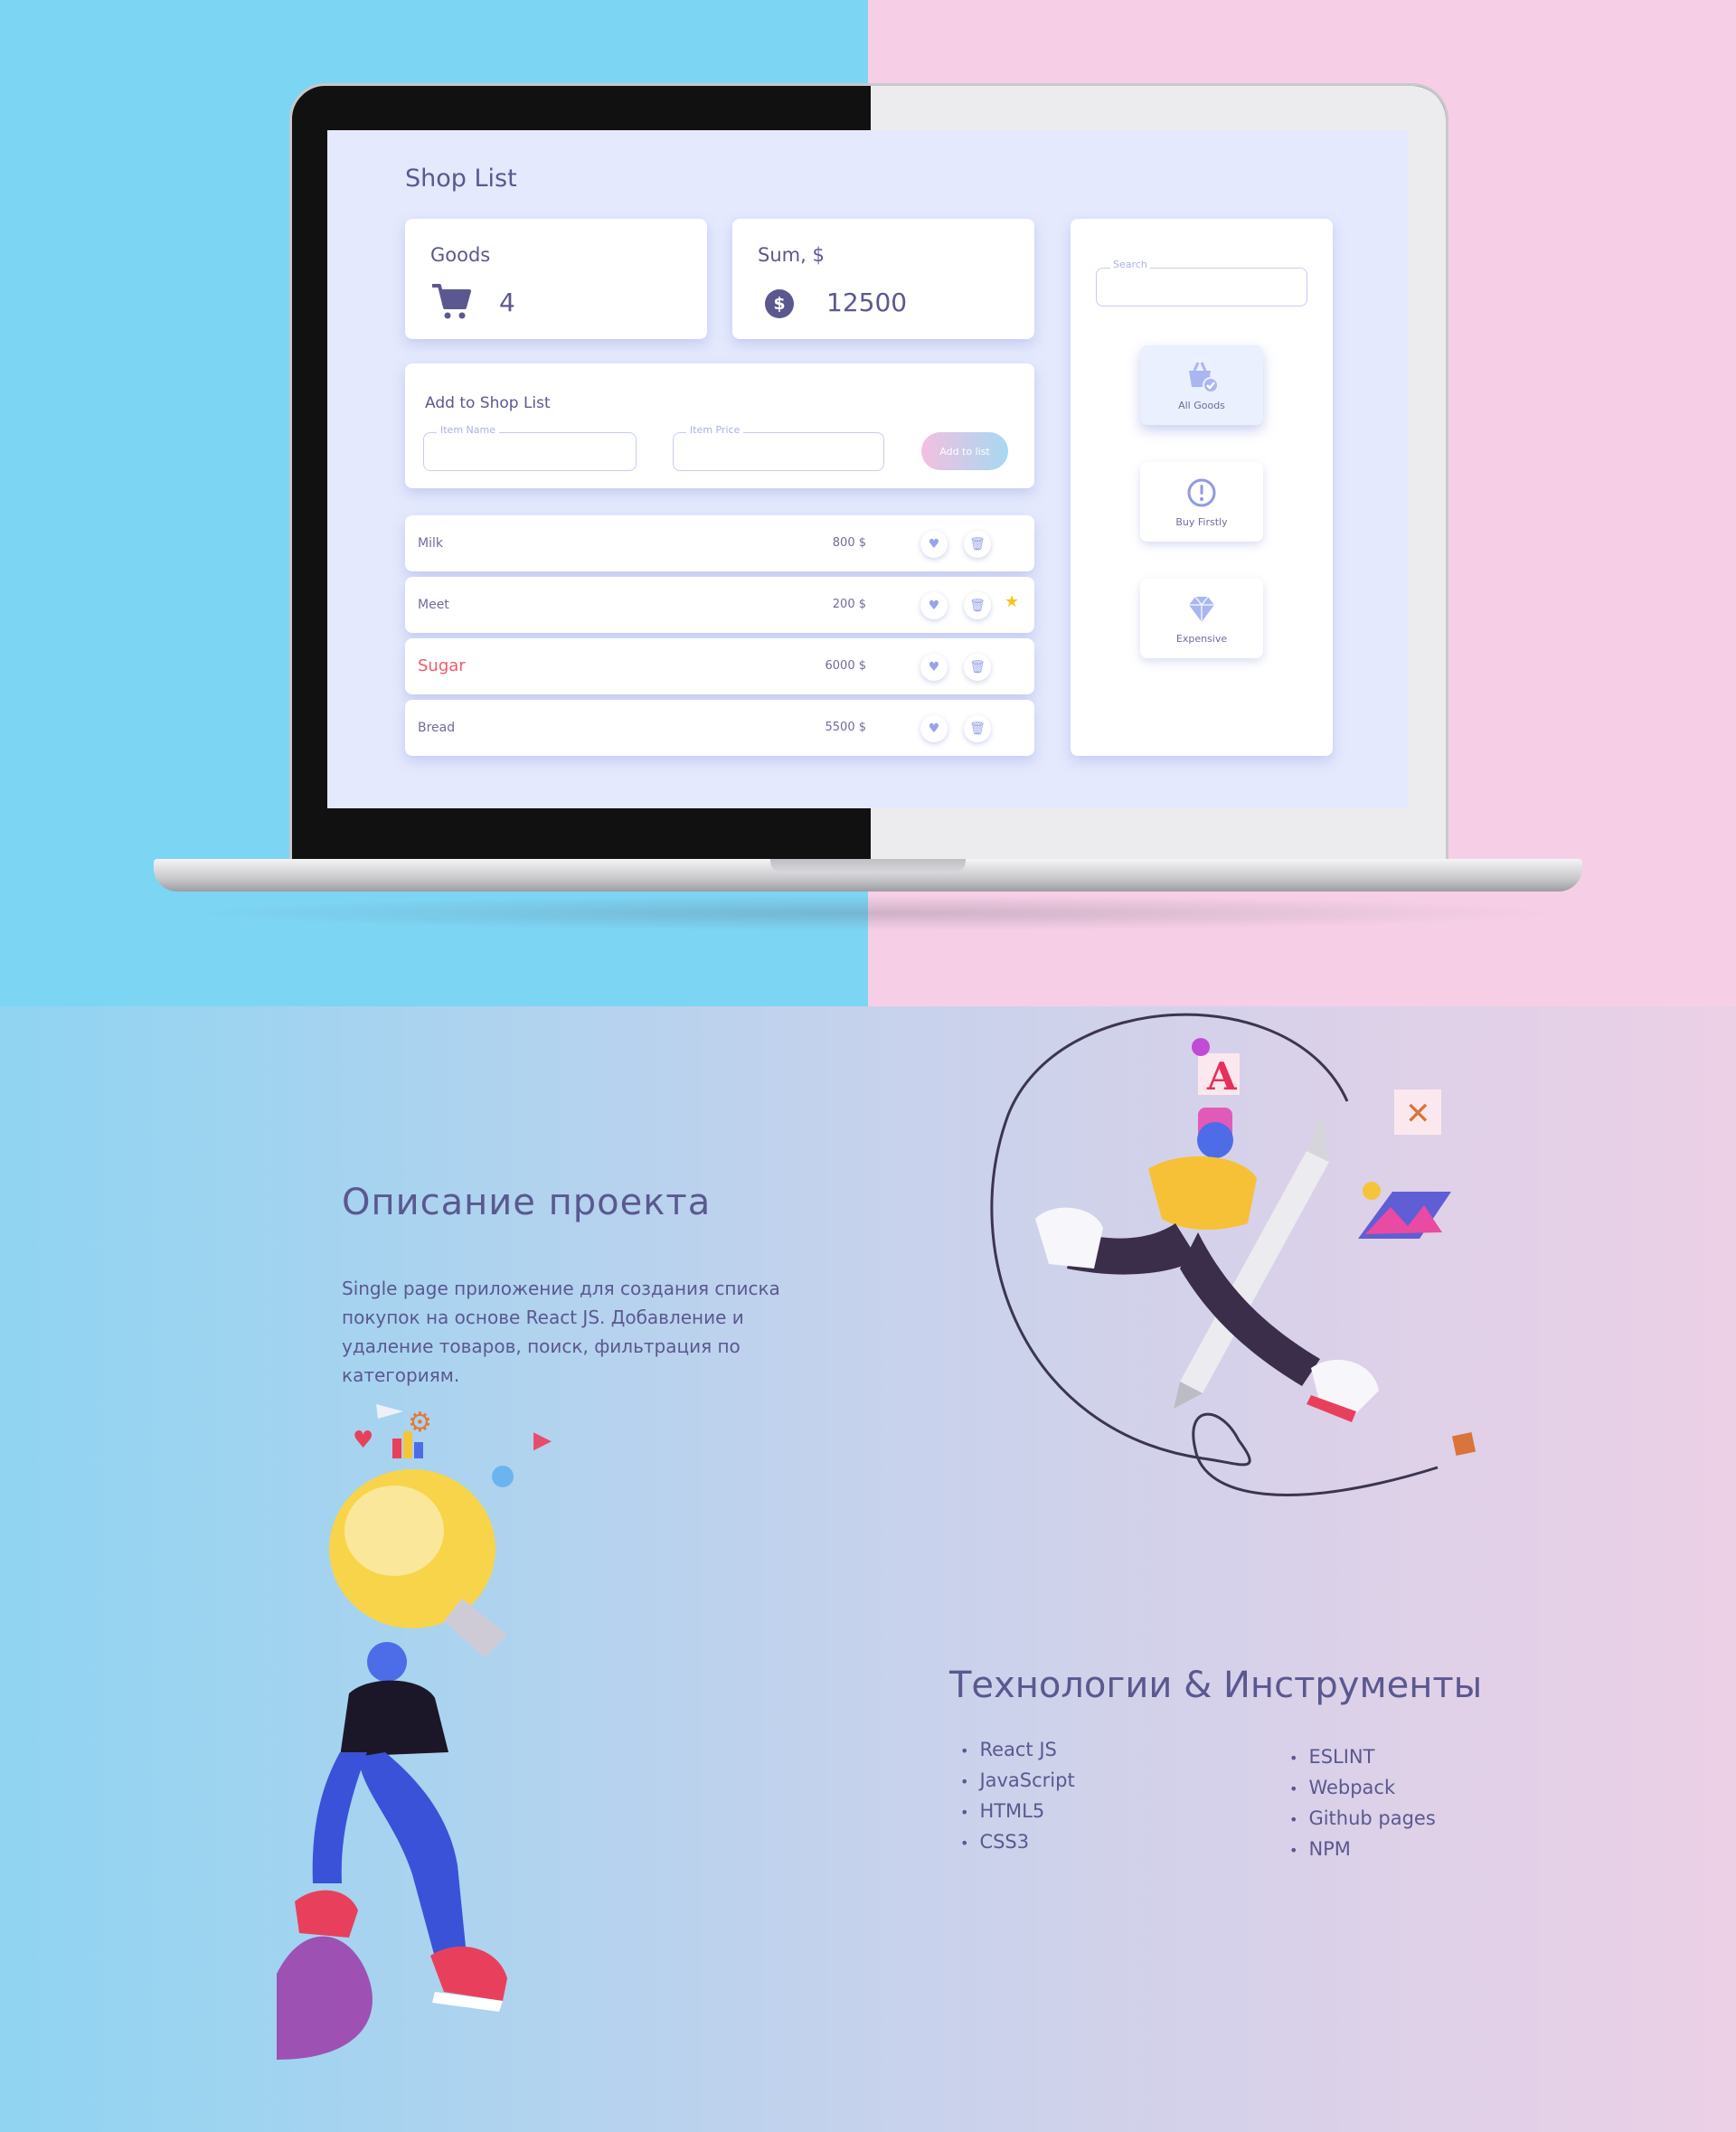 The image size is (1736, 2132). What do you see at coordinates (507, 302) in the screenshot?
I see `goods-count: 4` at bounding box center [507, 302].